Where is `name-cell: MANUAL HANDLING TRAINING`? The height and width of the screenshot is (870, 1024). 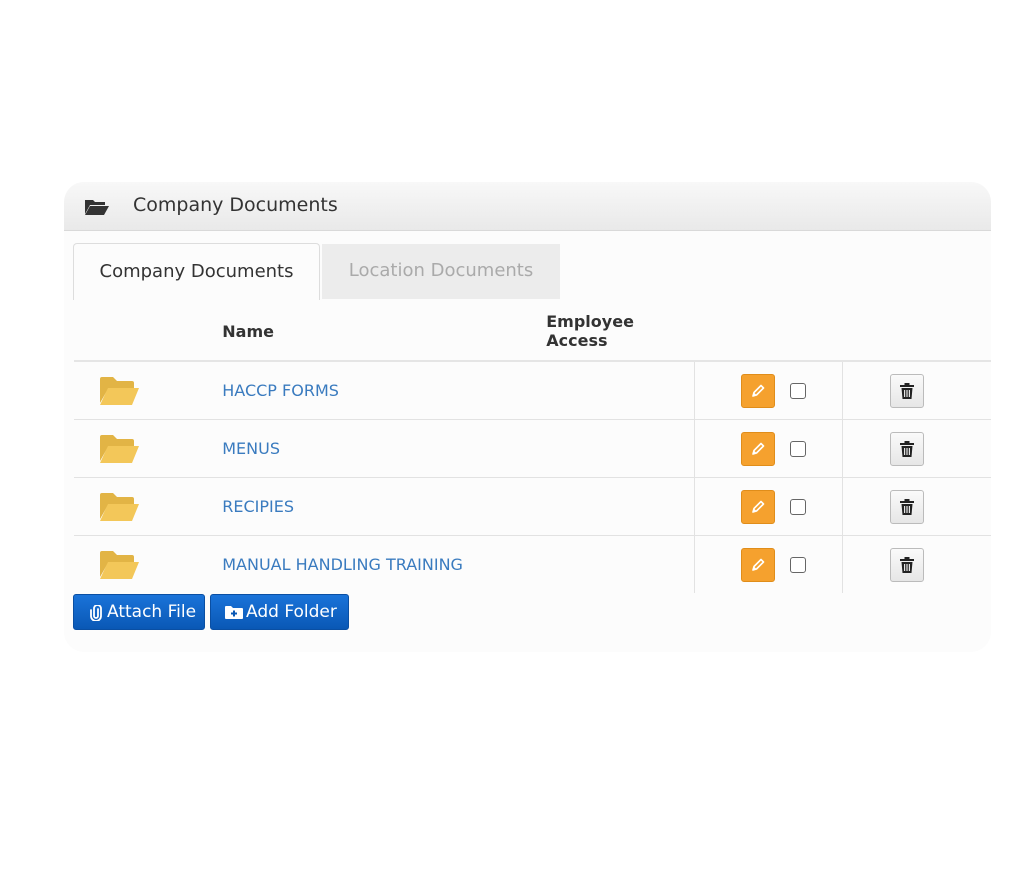 name-cell: MANUAL HANDLING TRAINING is located at coordinates (384, 565).